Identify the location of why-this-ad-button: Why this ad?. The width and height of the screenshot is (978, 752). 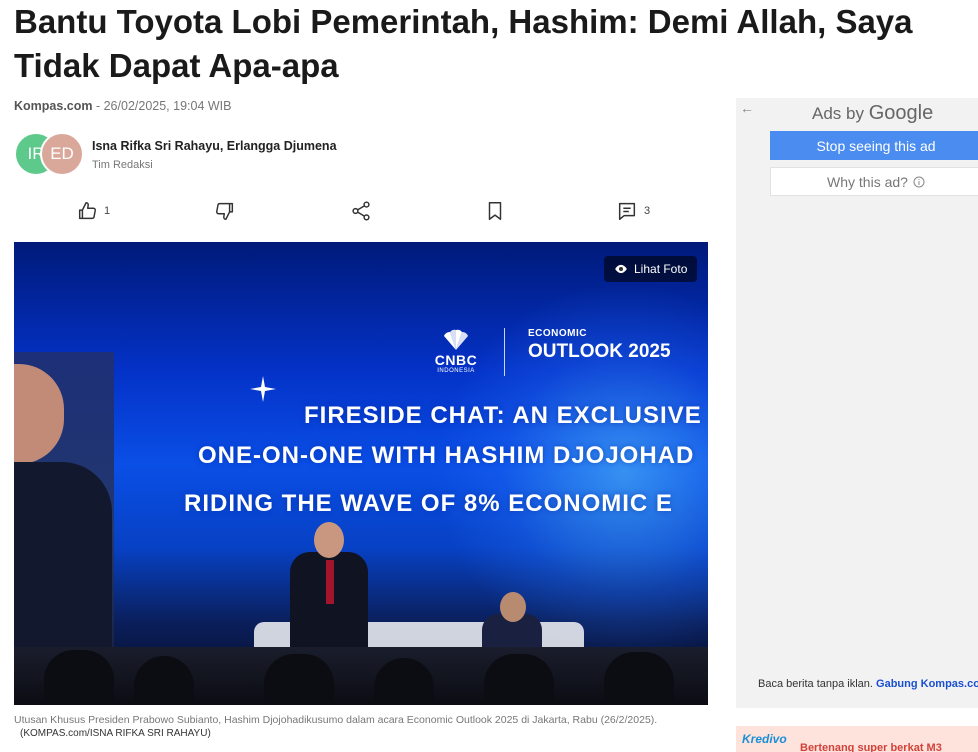
(874, 181).